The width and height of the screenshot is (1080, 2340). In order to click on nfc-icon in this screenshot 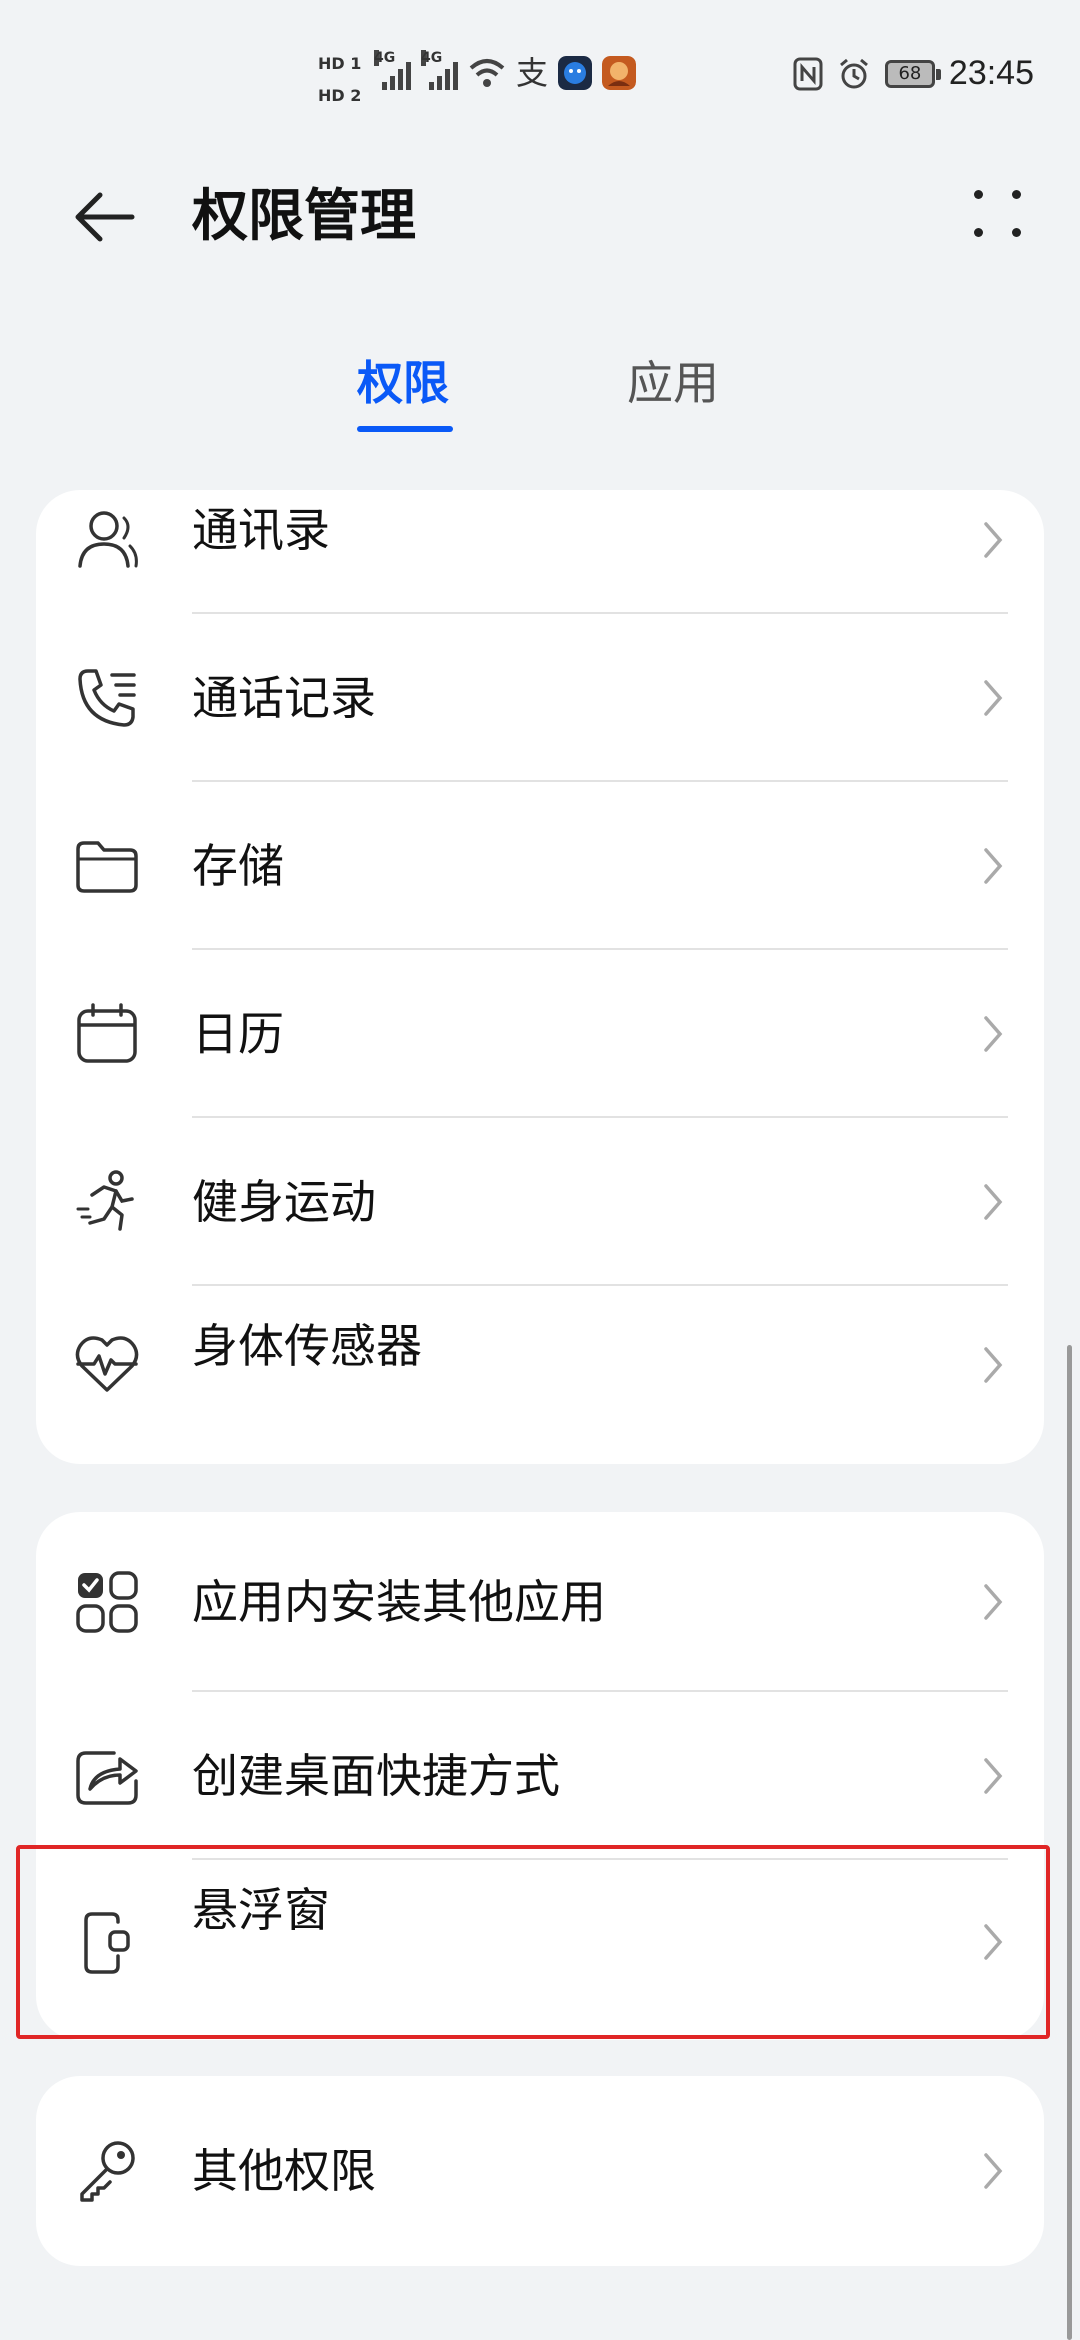, I will do `click(808, 73)`.